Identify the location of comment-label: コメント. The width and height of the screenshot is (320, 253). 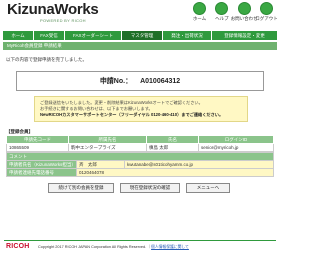
(140, 156).